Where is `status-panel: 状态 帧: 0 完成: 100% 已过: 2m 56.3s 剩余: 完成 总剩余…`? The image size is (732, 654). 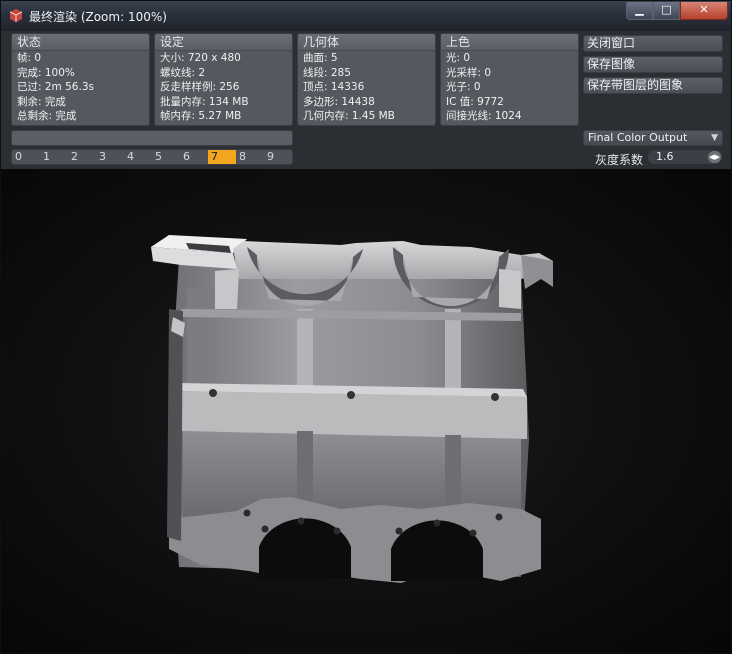 status-panel: 状态 帧: 0 完成: 100% 已过: 2m 56.3s 剩余: 完成 总剩余… is located at coordinates (80, 79).